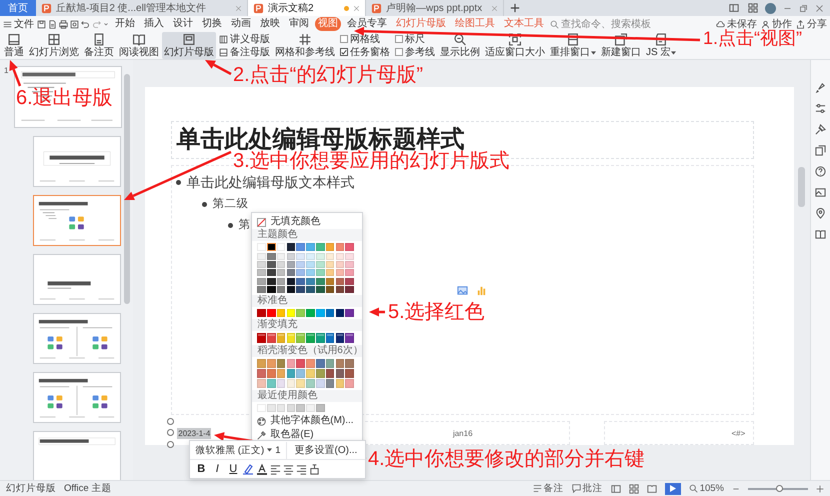 The image size is (830, 496). I want to click on format-button: B, so click(201, 469).